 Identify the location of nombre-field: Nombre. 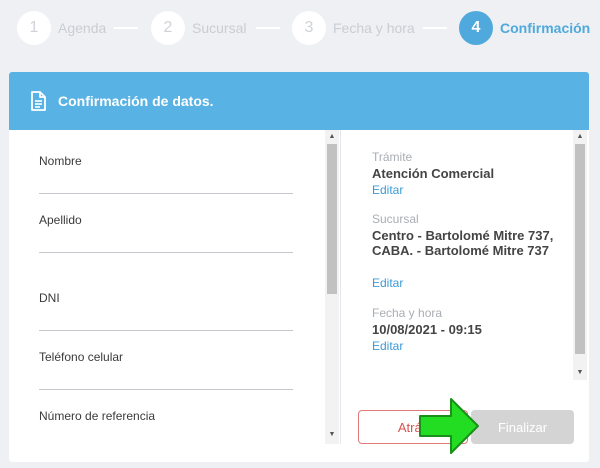
(166, 174).